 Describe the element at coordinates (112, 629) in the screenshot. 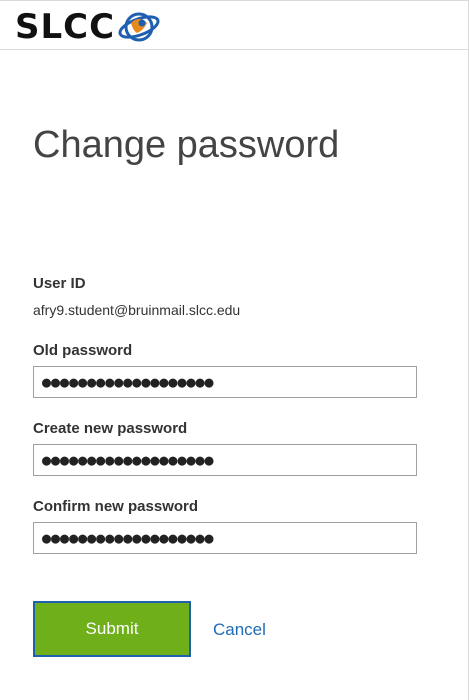

I see `submit-button: Submit` at that location.